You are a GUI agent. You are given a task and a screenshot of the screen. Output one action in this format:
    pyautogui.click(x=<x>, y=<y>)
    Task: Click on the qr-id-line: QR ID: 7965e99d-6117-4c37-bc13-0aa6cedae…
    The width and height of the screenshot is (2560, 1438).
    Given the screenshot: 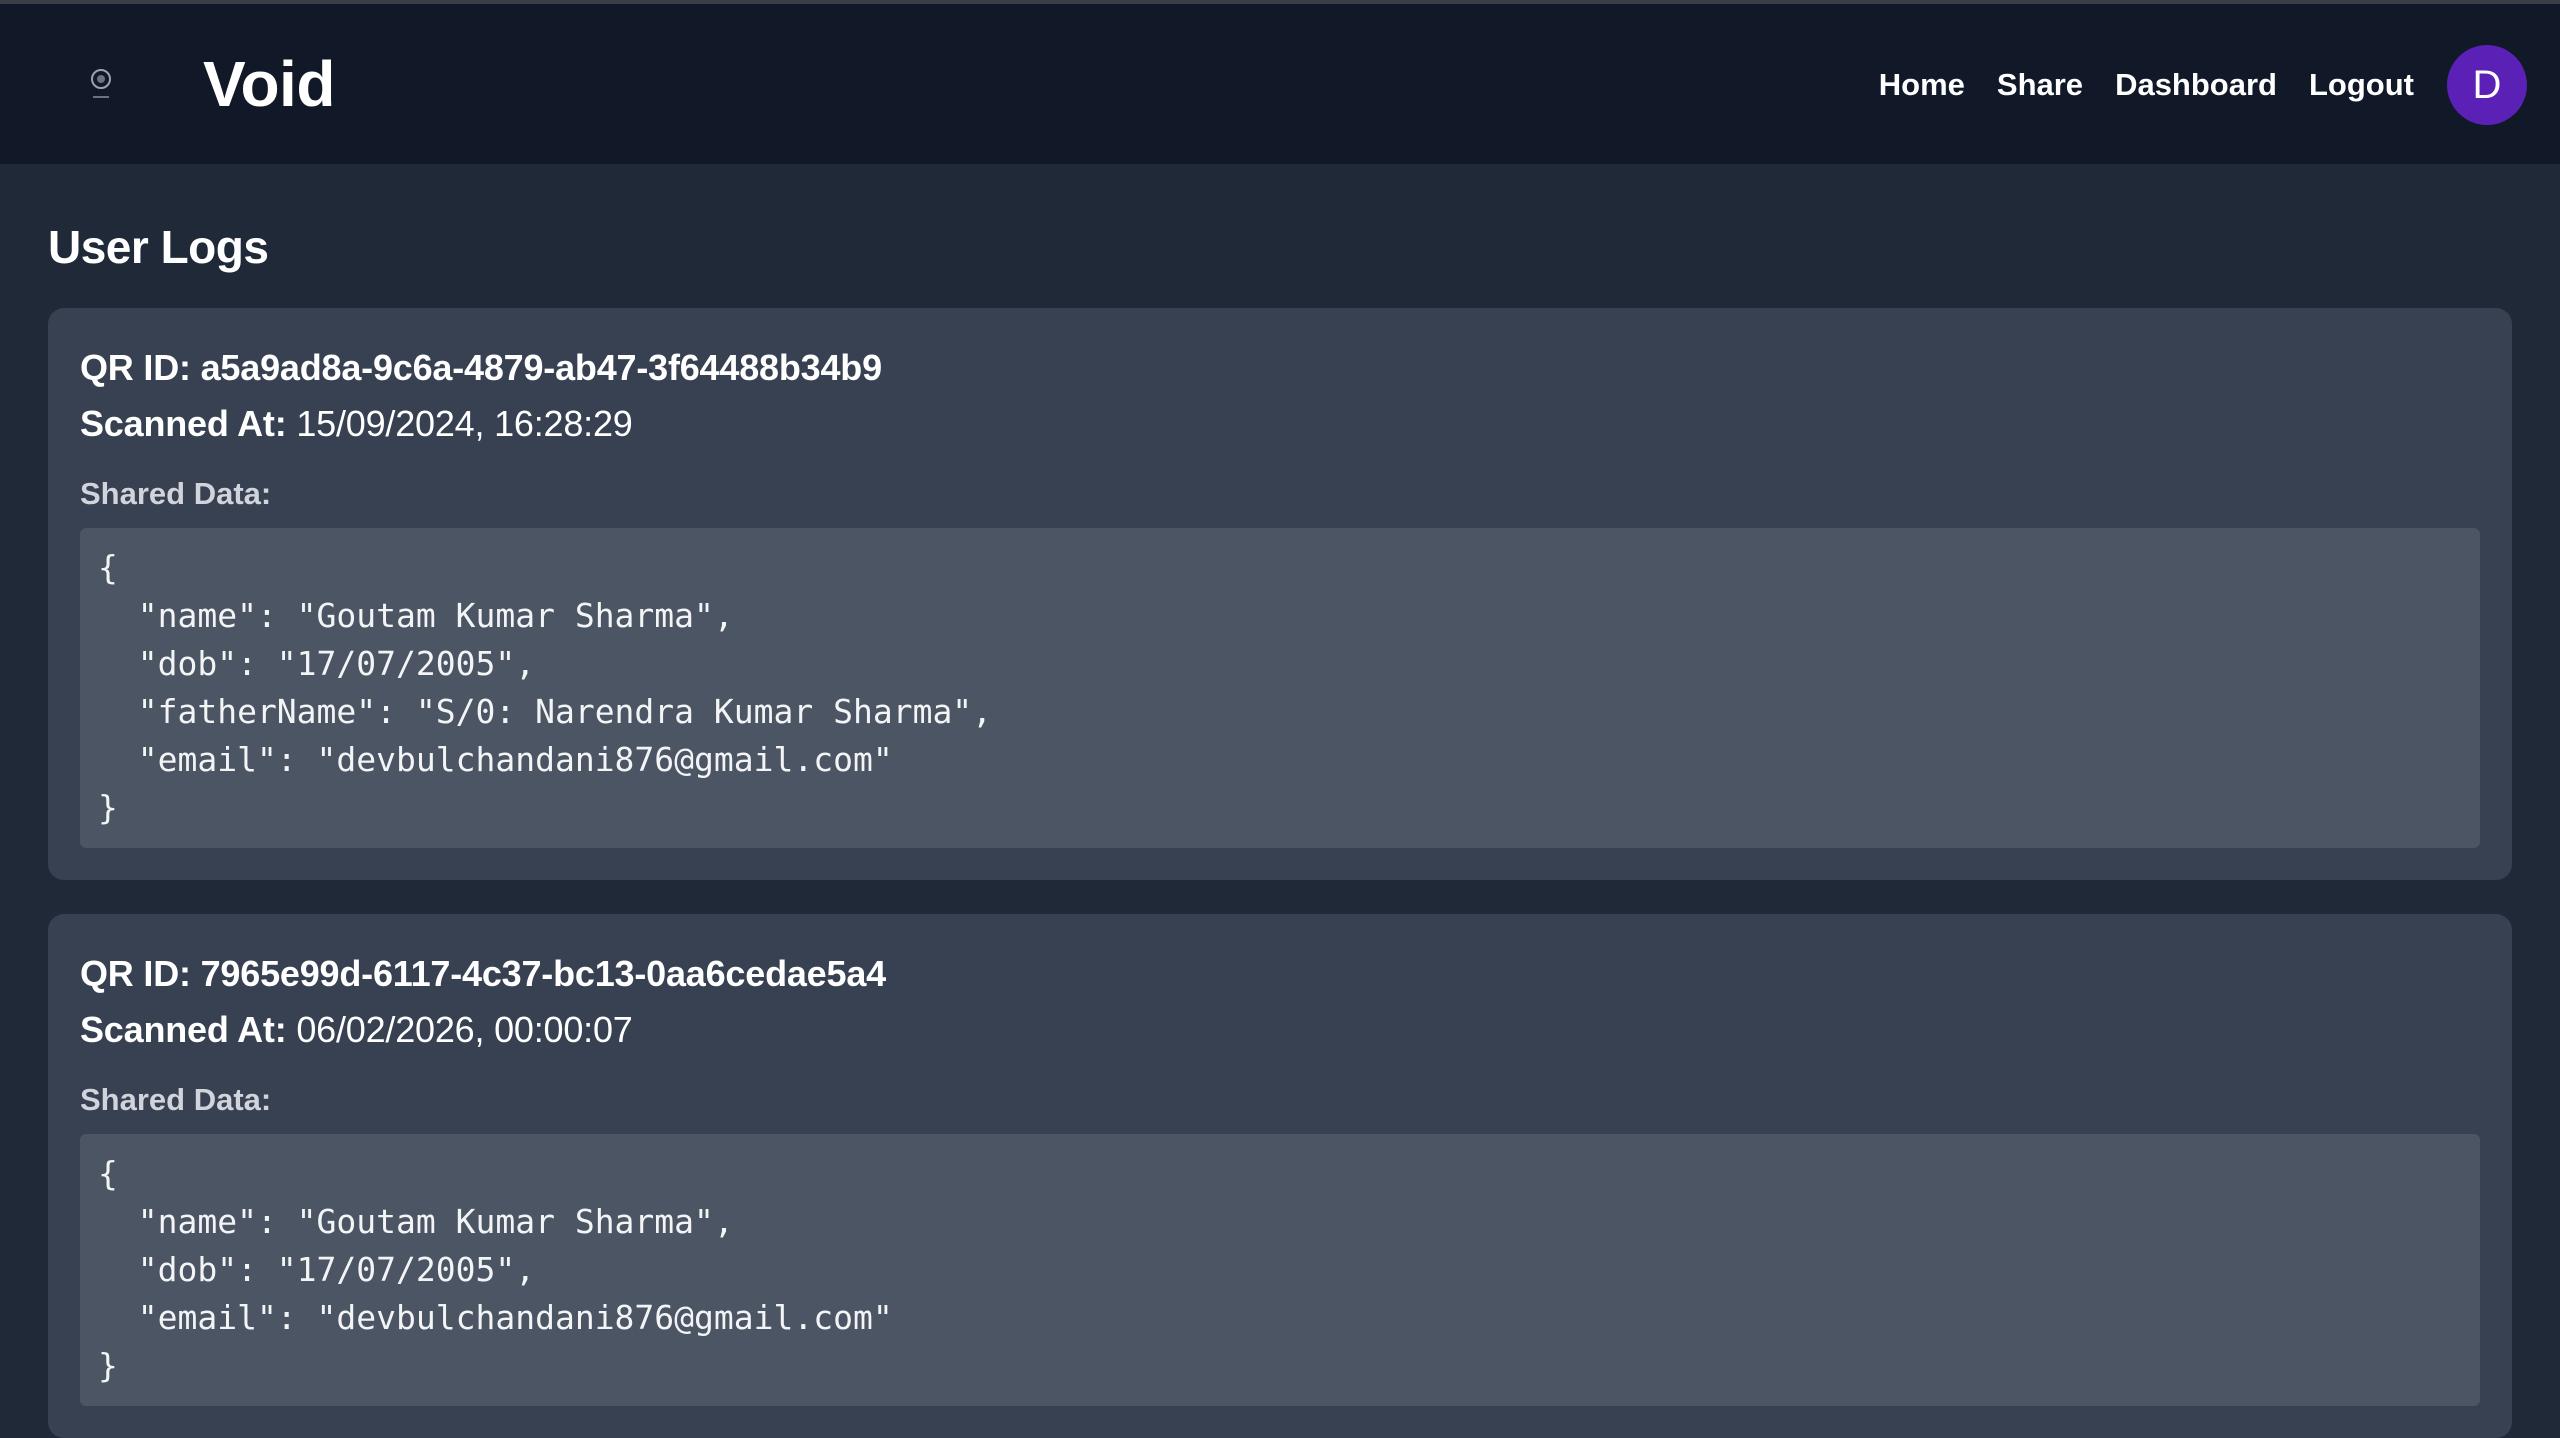 What is the action you would take?
    pyautogui.click(x=1280, y=974)
    